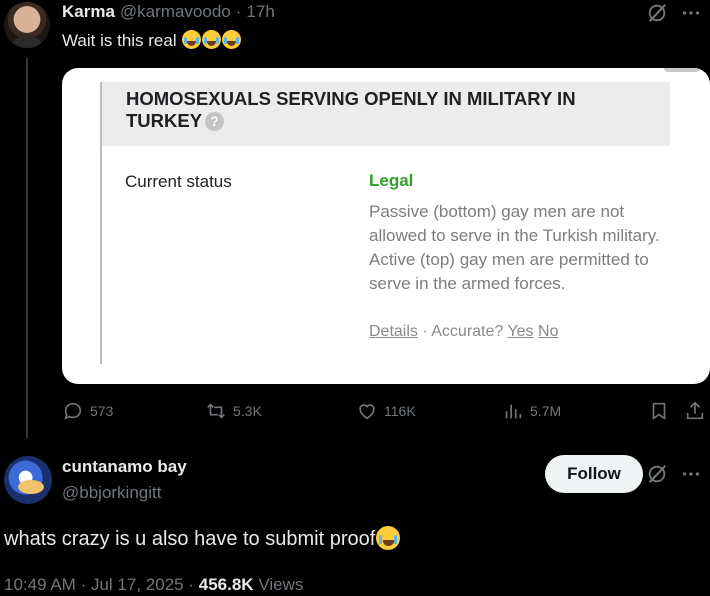  Describe the element at coordinates (88, 12) in the screenshot. I see `author-name: Karma` at that location.